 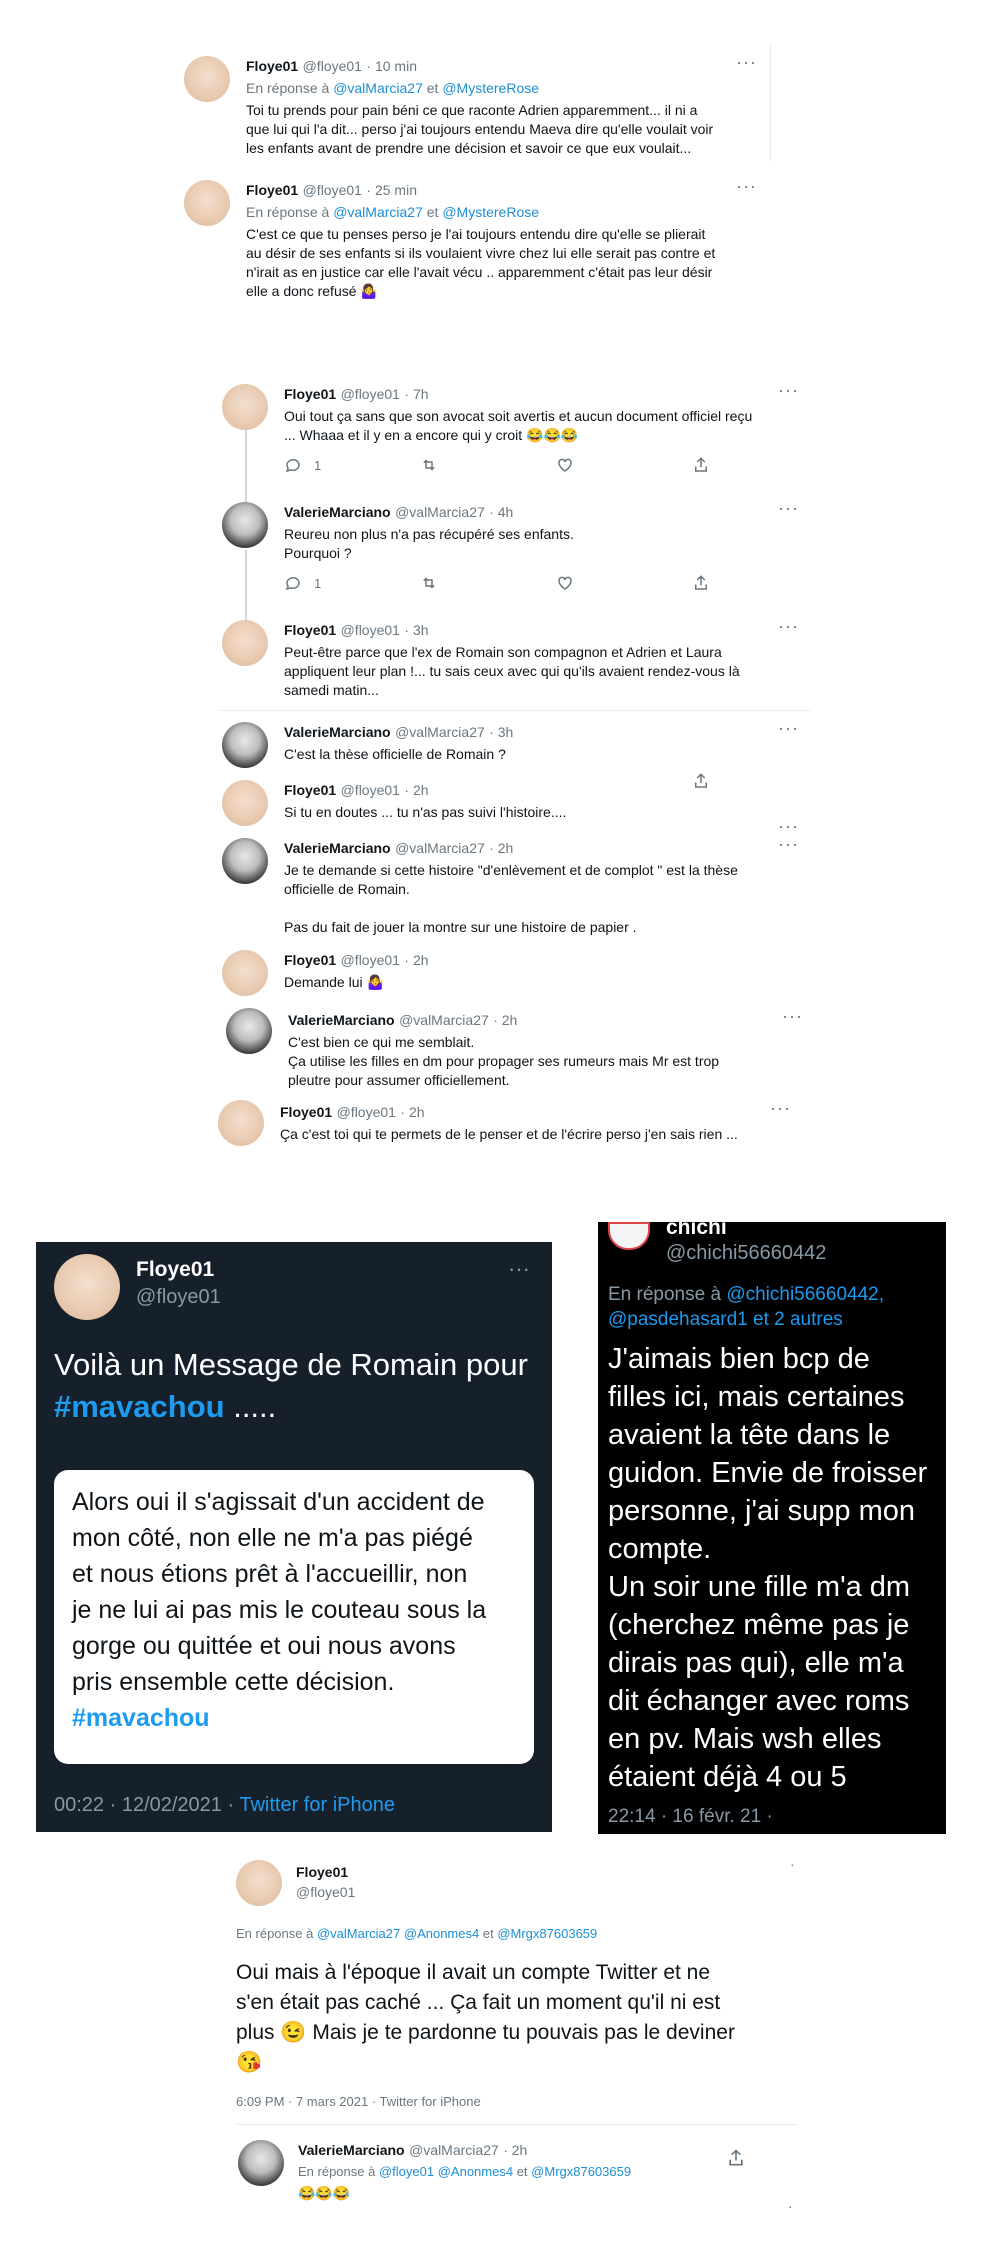 I want to click on tweet-time: · 25 min, so click(x=391, y=190).